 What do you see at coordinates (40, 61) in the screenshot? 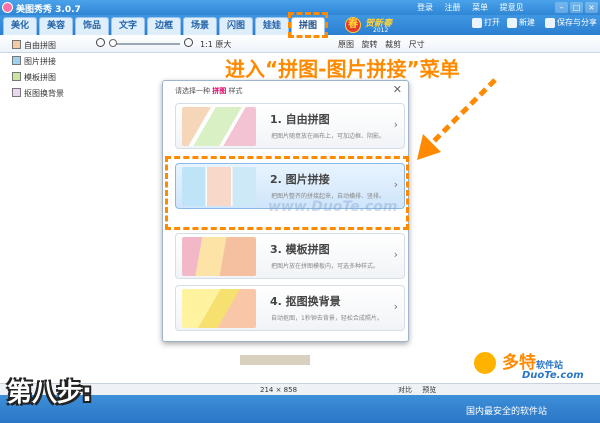
I see `sidebar-item-label: 图片拼接` at bounding box center [40, 61].